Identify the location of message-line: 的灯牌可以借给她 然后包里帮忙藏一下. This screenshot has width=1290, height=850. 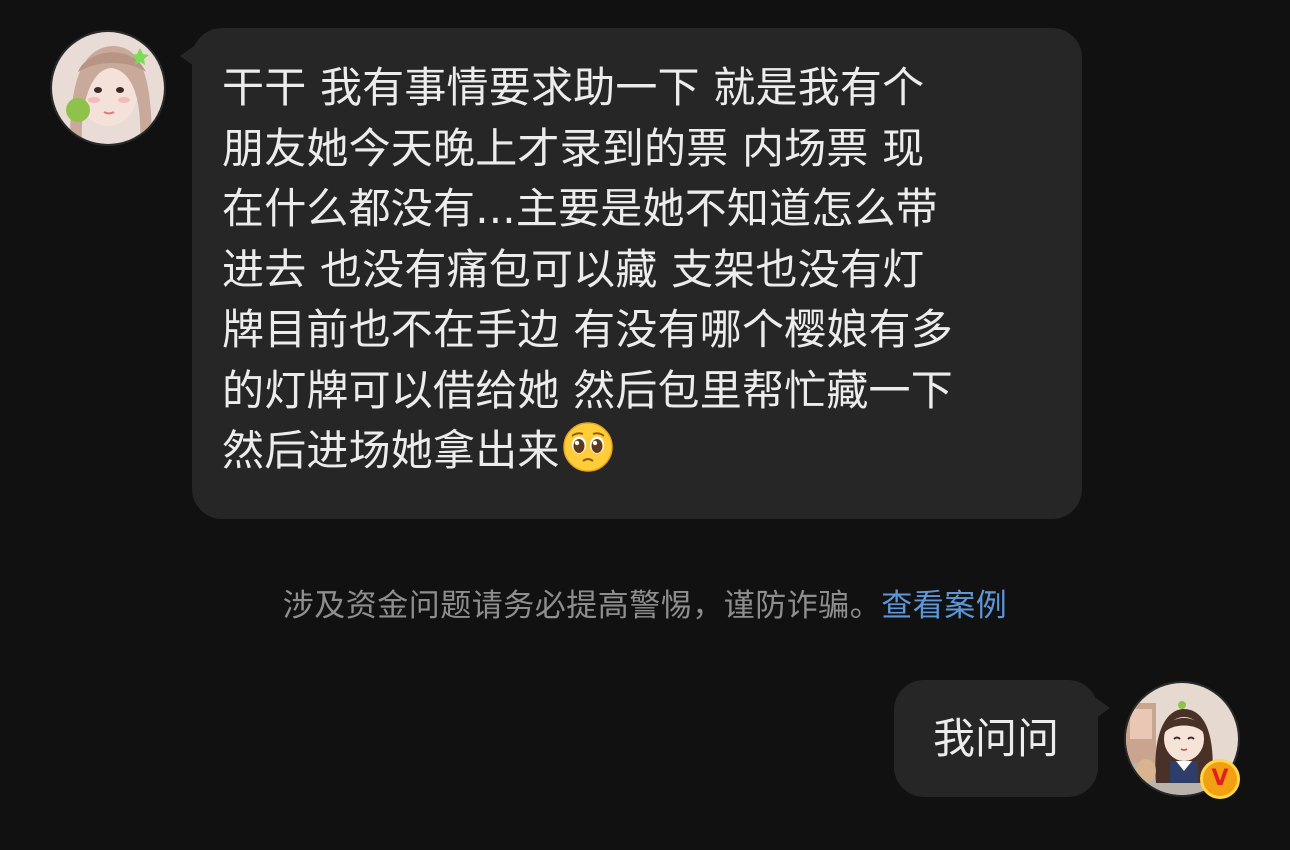
(587, 390).